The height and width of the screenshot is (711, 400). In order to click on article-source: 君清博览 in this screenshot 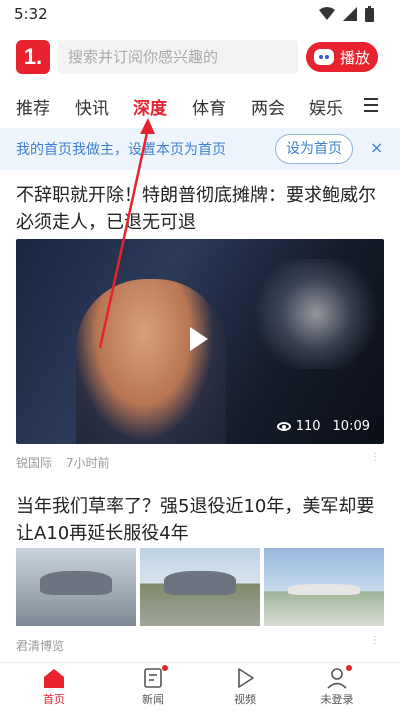, I will do `click(40, 646)`.